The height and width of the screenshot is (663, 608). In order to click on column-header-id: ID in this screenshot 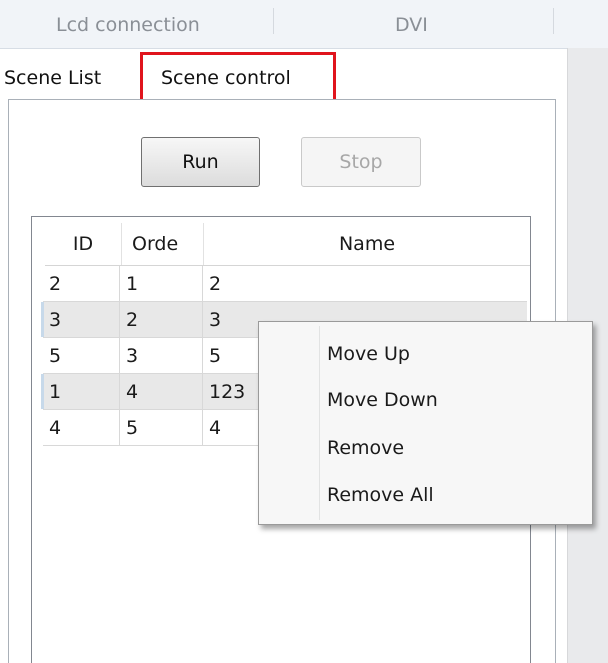, I will do `click(83, 244)`.